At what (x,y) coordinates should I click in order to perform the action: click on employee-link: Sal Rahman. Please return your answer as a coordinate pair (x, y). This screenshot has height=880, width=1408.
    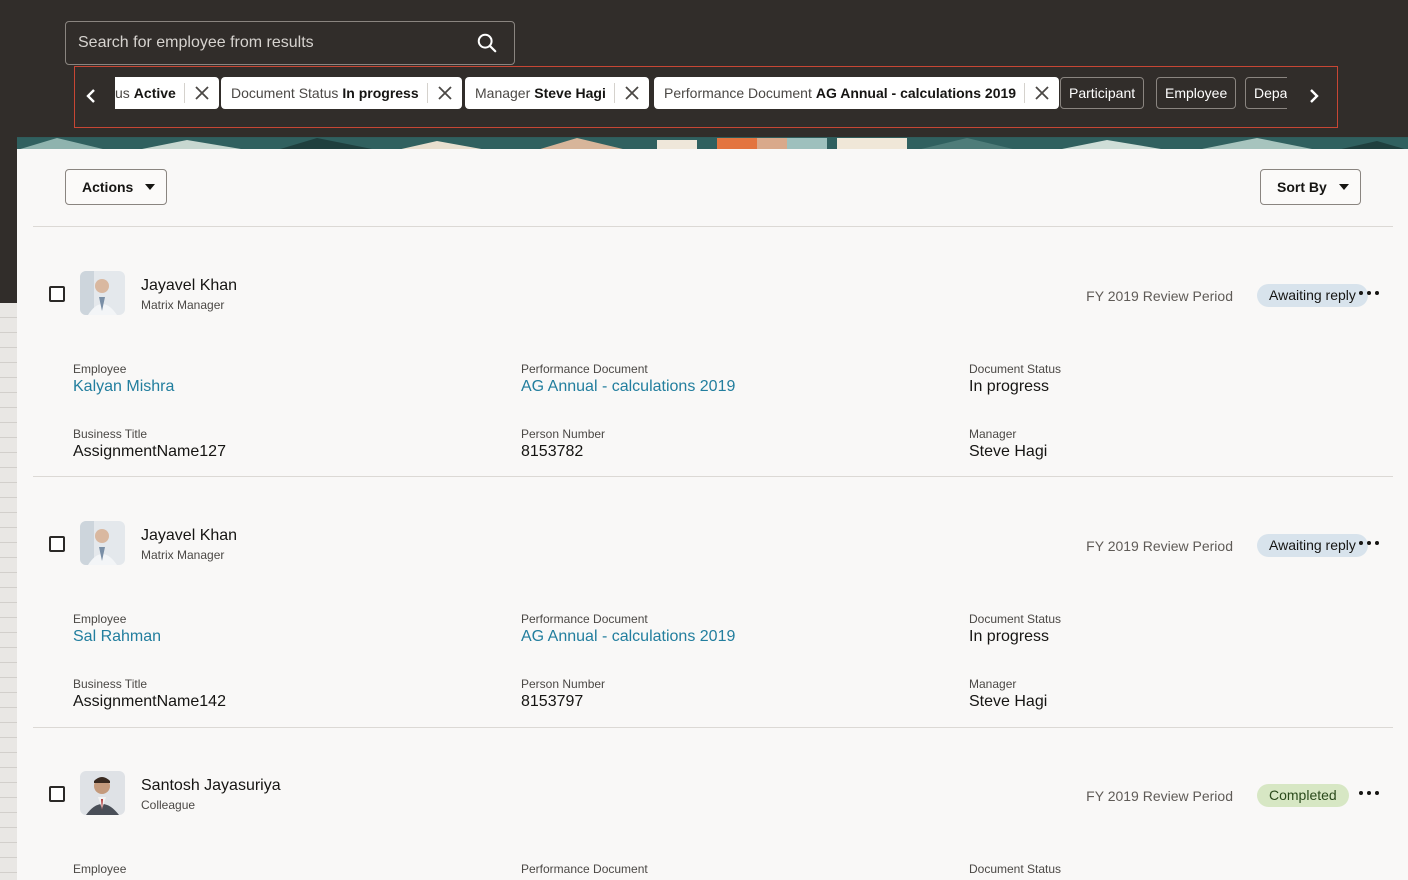
    Looking at the image, I should click on (117, 637).